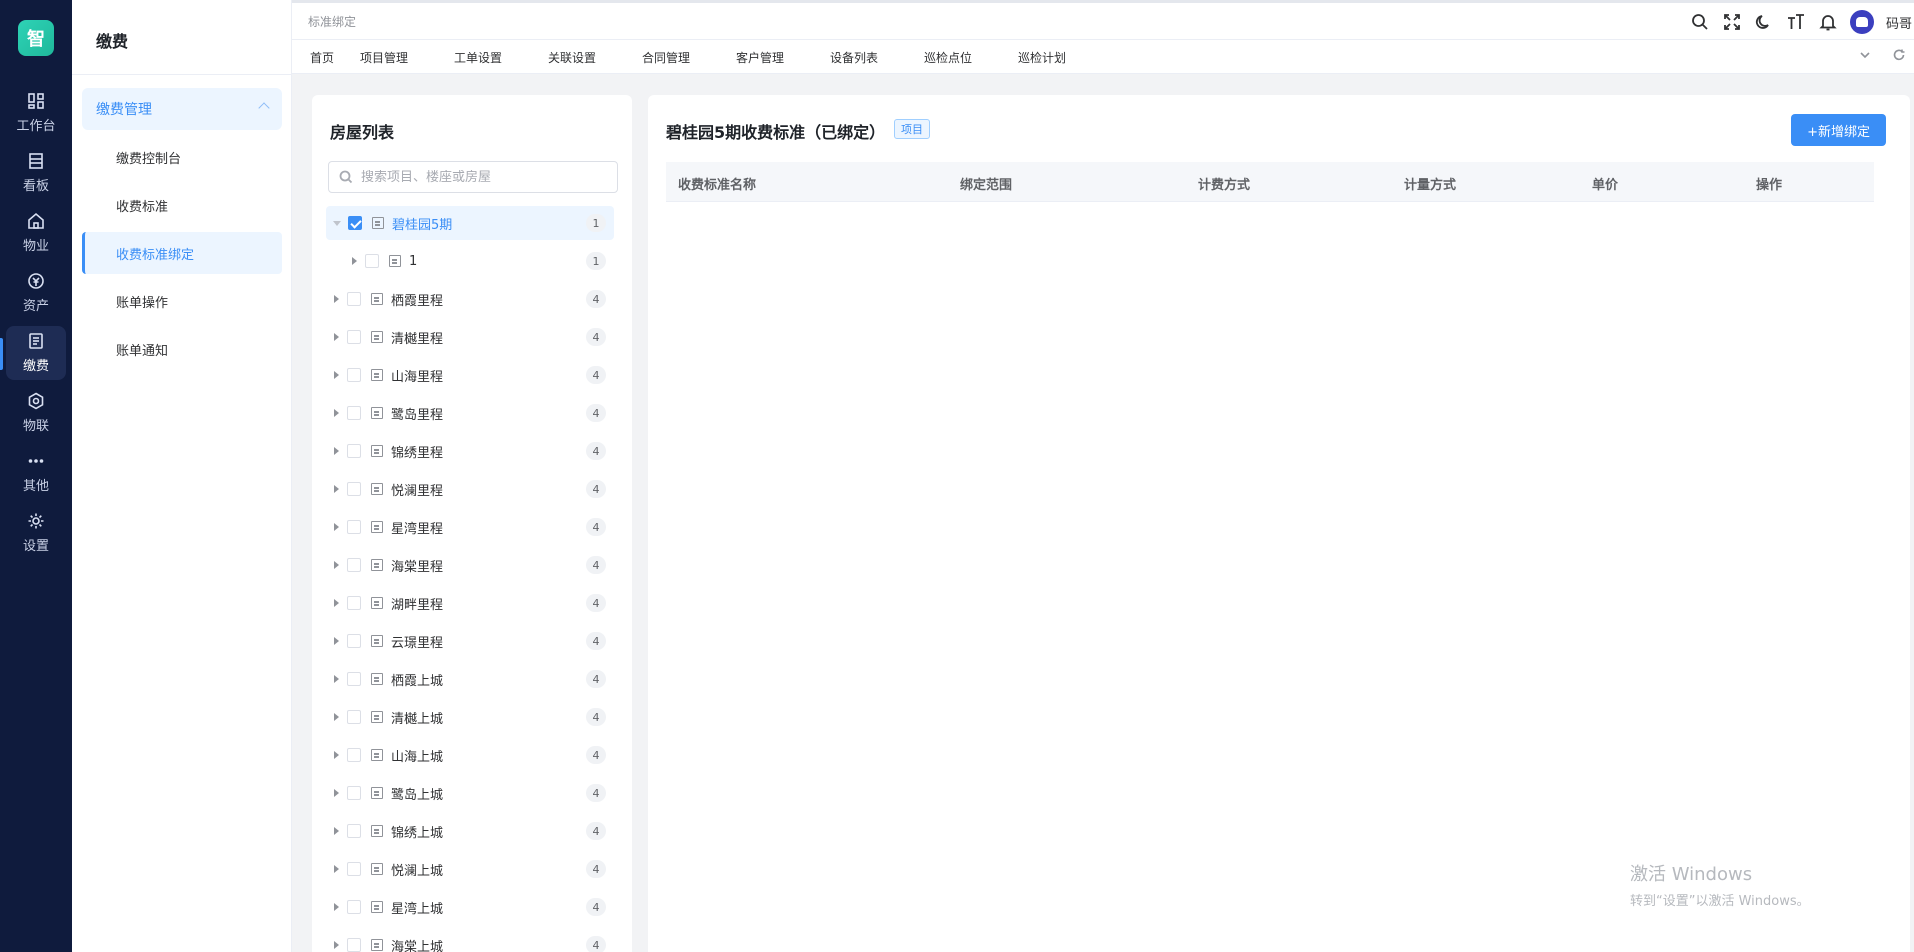  Describe the element at coordinates (478, 57) in the screenshot. I see `tab-workorder-settings: 工单设置` at that location.